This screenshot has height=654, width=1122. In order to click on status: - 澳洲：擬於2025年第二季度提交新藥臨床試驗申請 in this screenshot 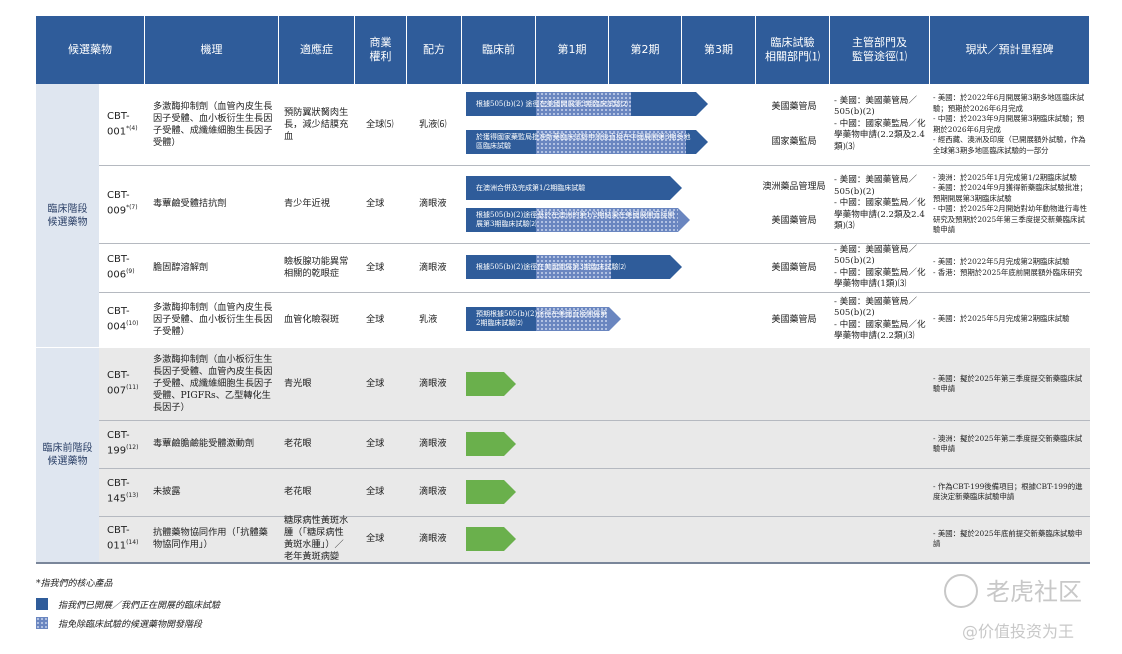, I will do `click(1008, 443)`.